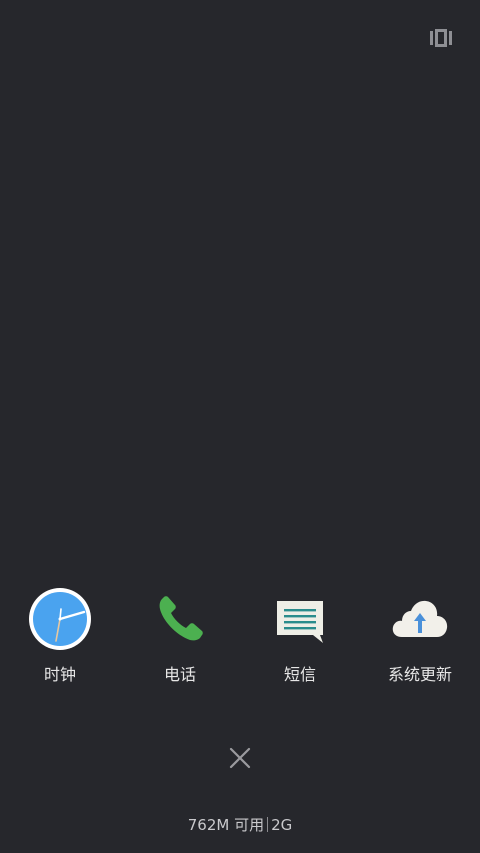  Describe the element at coordinates (420, 642) in the screenshot. I see `app-system-update: 系统更新` at that location.